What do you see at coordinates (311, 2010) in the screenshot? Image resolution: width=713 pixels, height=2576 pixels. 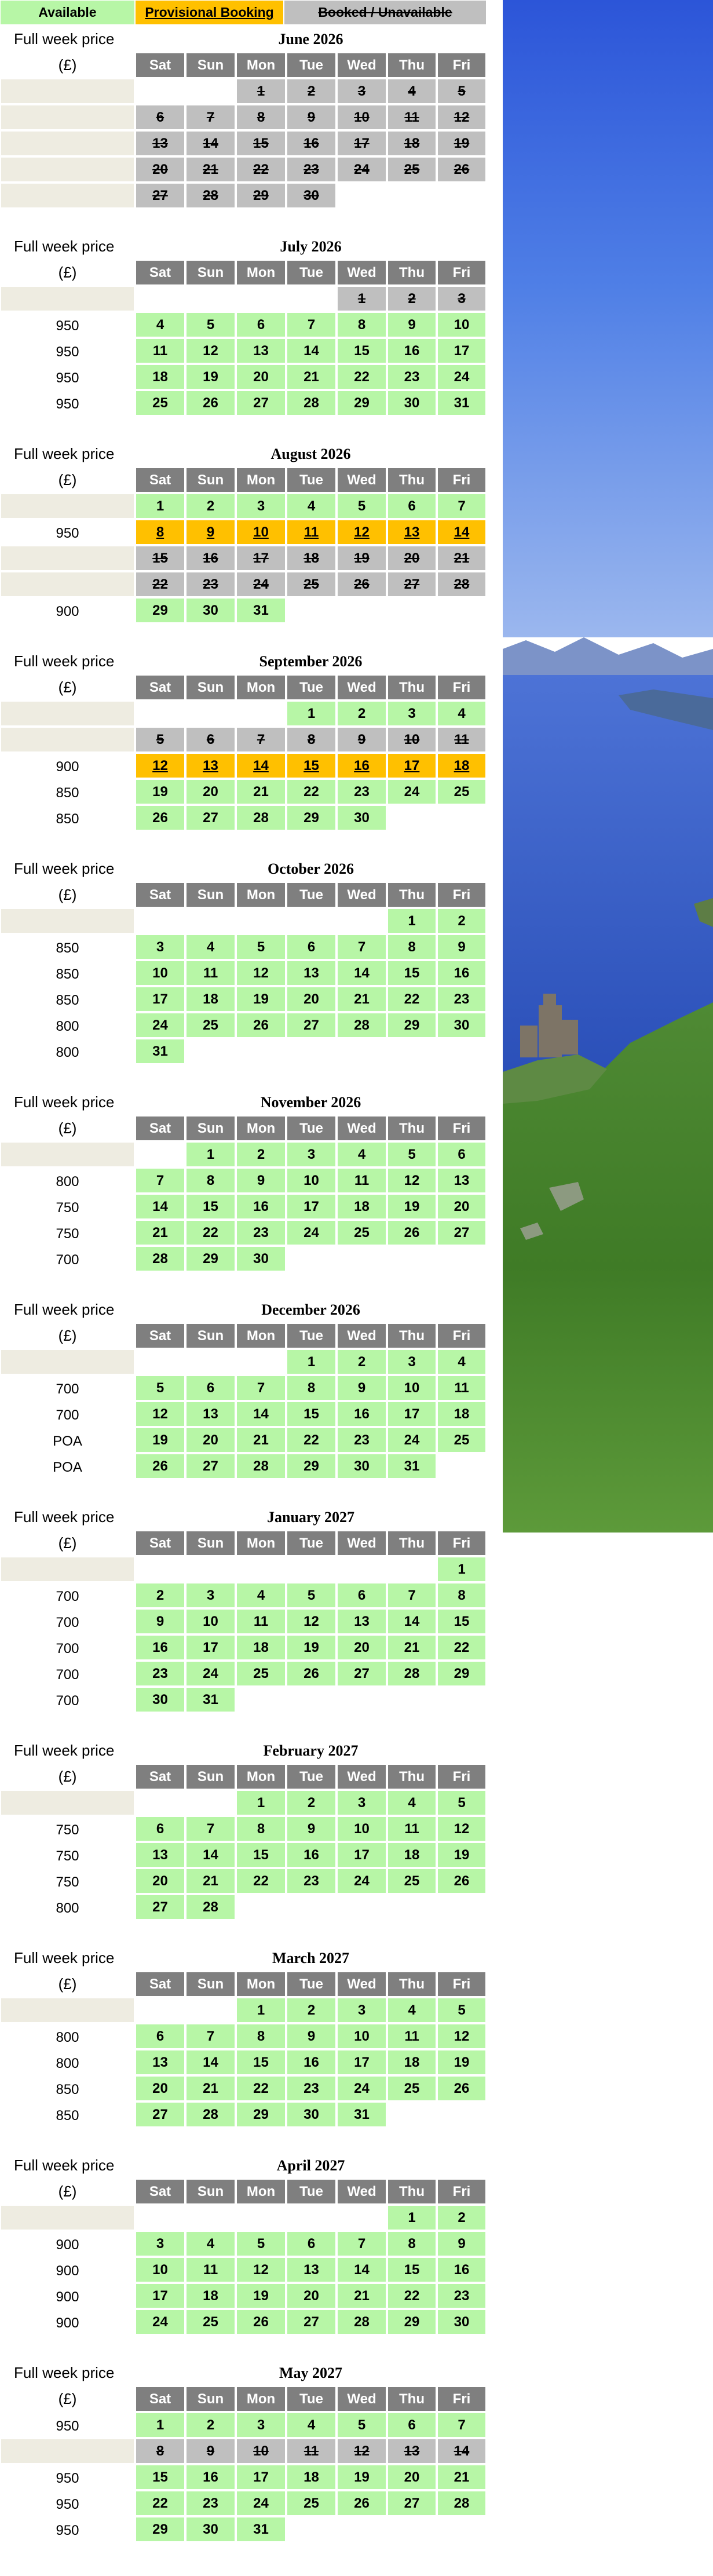 I see `day-cell-available: 2` at bounding box center [311, 2010].